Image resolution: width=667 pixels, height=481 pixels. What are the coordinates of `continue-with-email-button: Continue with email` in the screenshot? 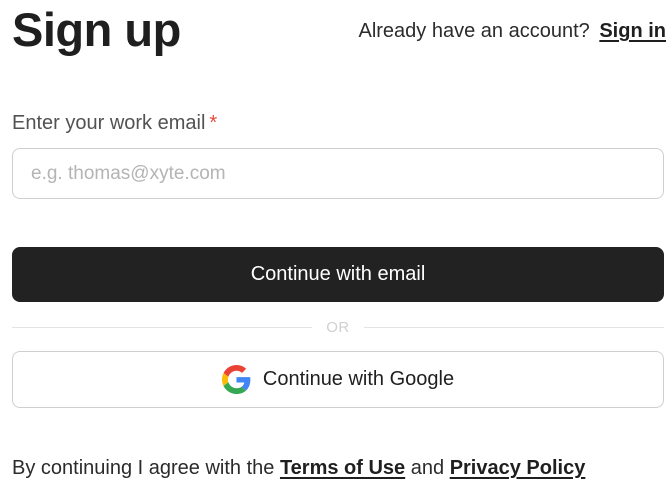 It's located at (338, 274).